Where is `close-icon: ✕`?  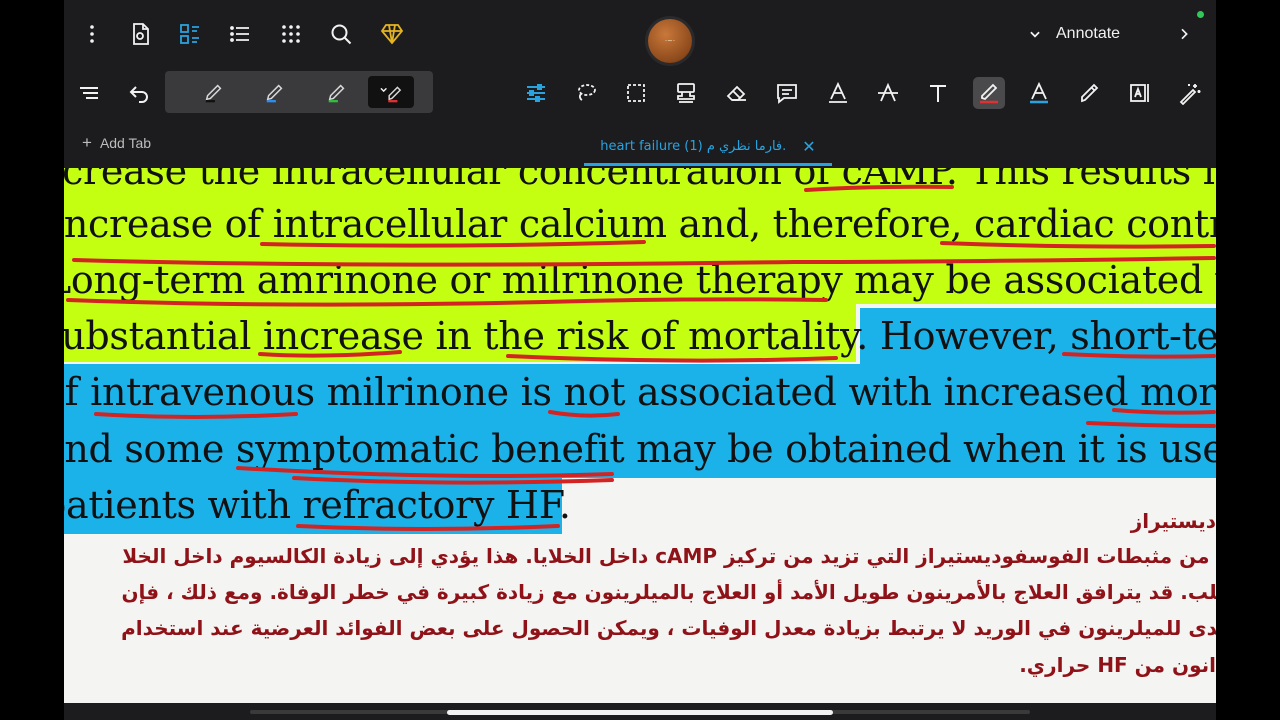 close-icon: ✕ is located at coordinates (808, 146).